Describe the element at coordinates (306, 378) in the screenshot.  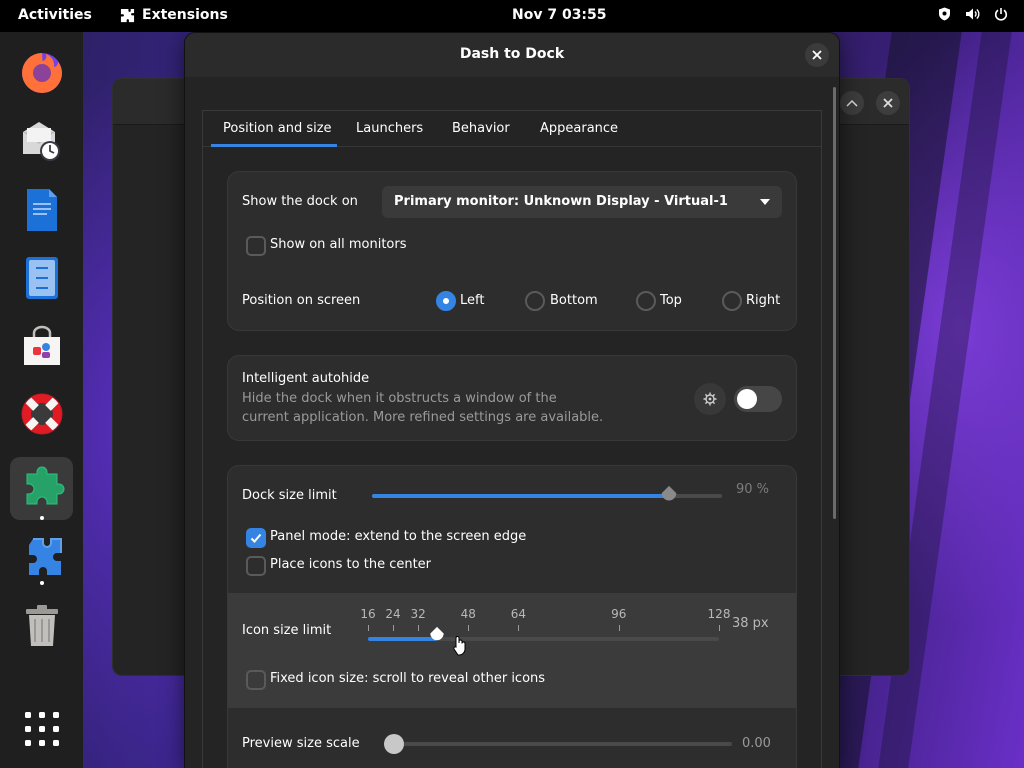
I see `autohide-title: Intelligent autohide` at that location.